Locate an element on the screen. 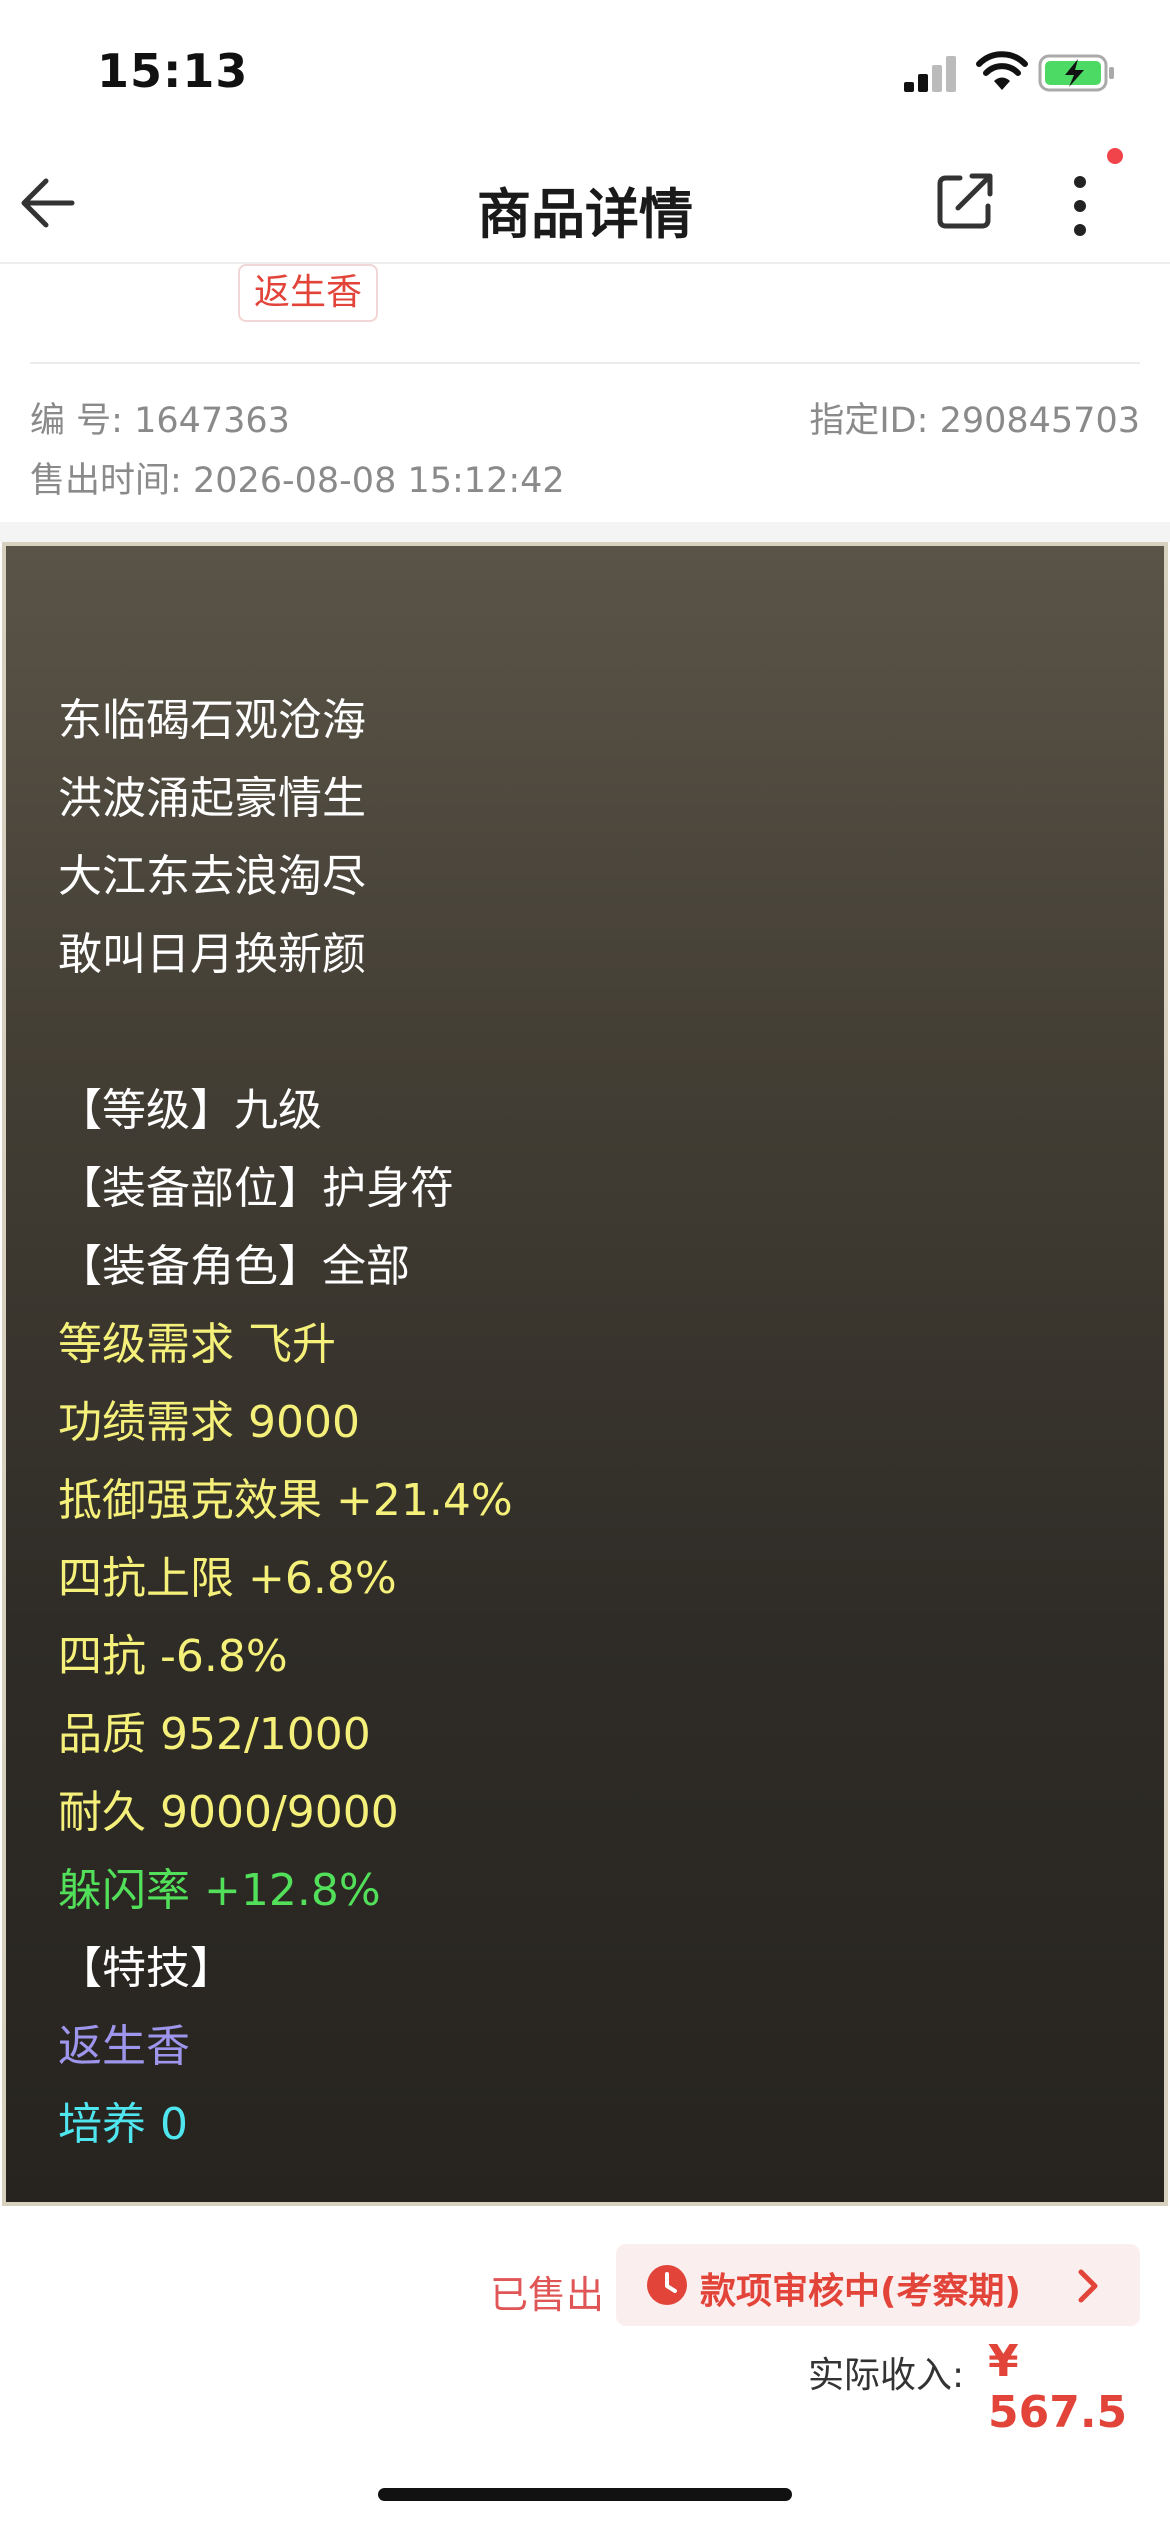 This screenshot has height=2532, width=1170. description-line: 躲闪率 +12.8% is located at coordinates (219, 1890).